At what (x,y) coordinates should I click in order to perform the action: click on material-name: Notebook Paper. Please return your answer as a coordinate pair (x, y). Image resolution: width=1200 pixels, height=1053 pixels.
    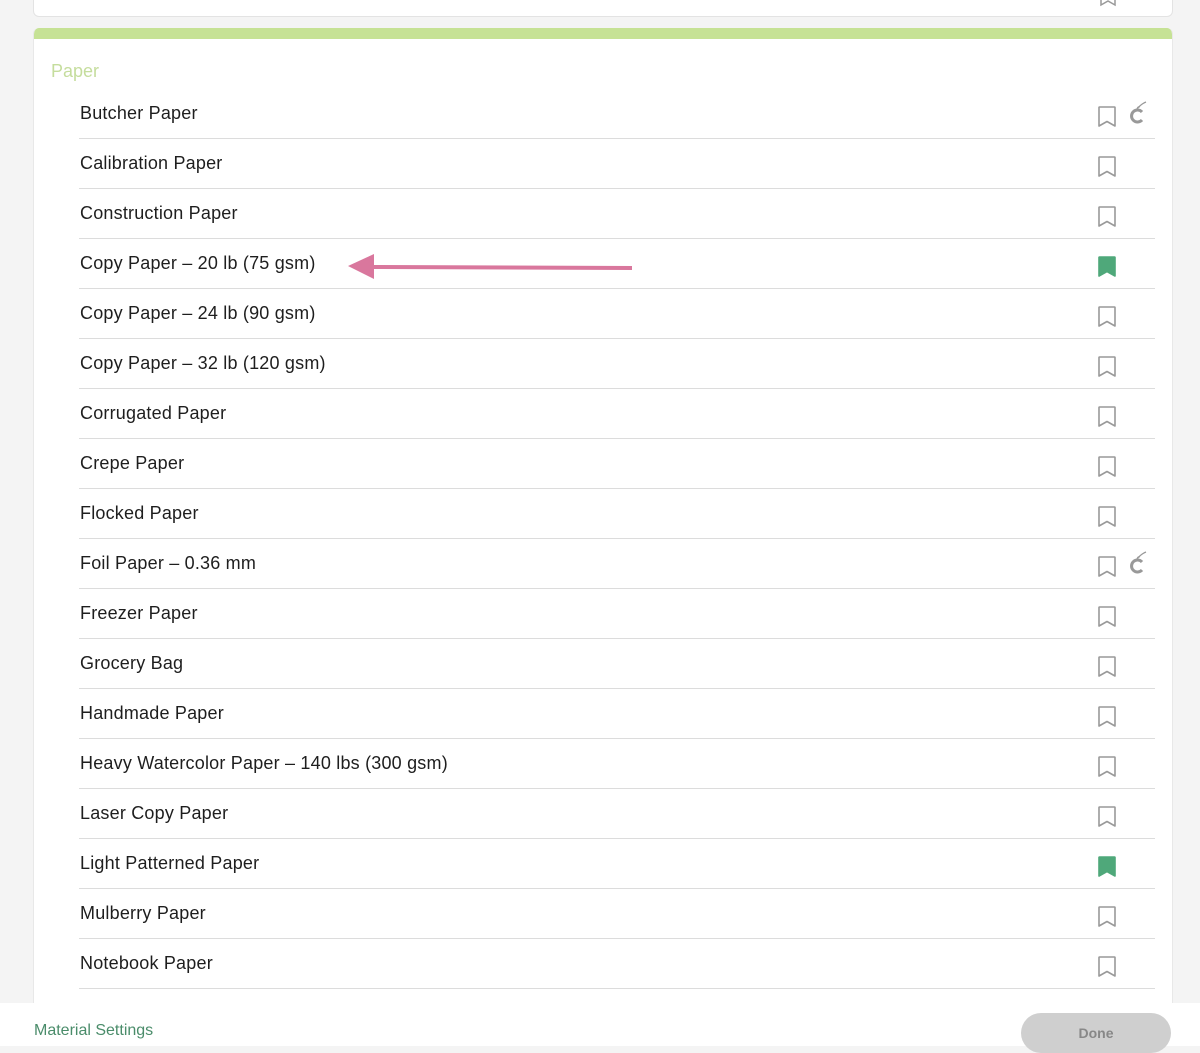
    Looking at the image, I should click on (146, 963).